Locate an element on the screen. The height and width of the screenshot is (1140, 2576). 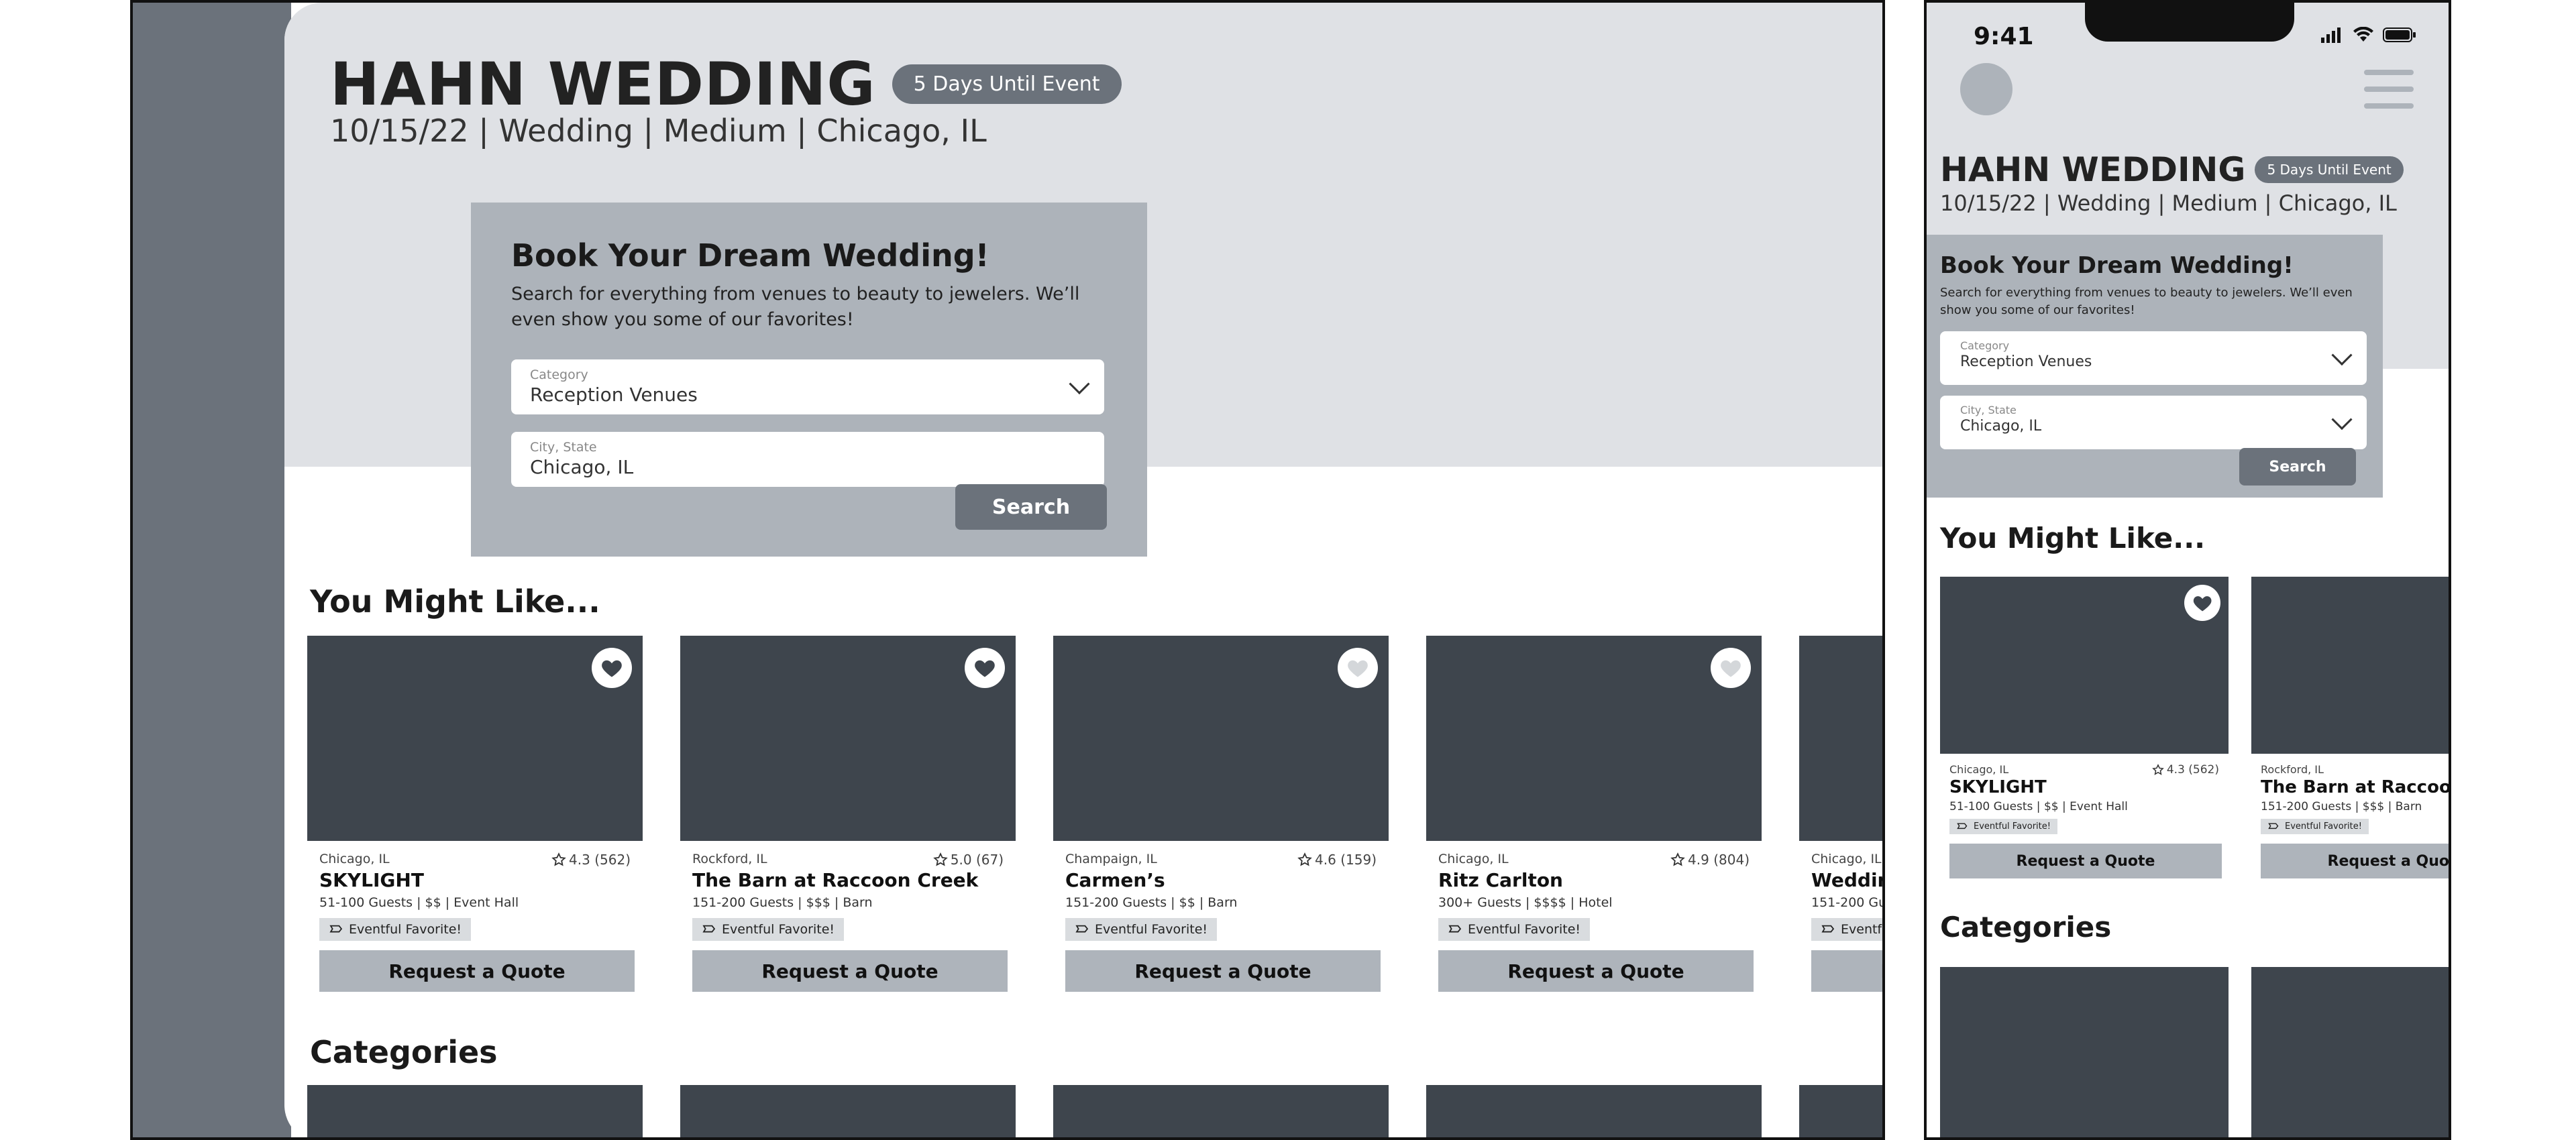
venue-rating-value: 5.0 (67) is located at coordinates (977, 860).